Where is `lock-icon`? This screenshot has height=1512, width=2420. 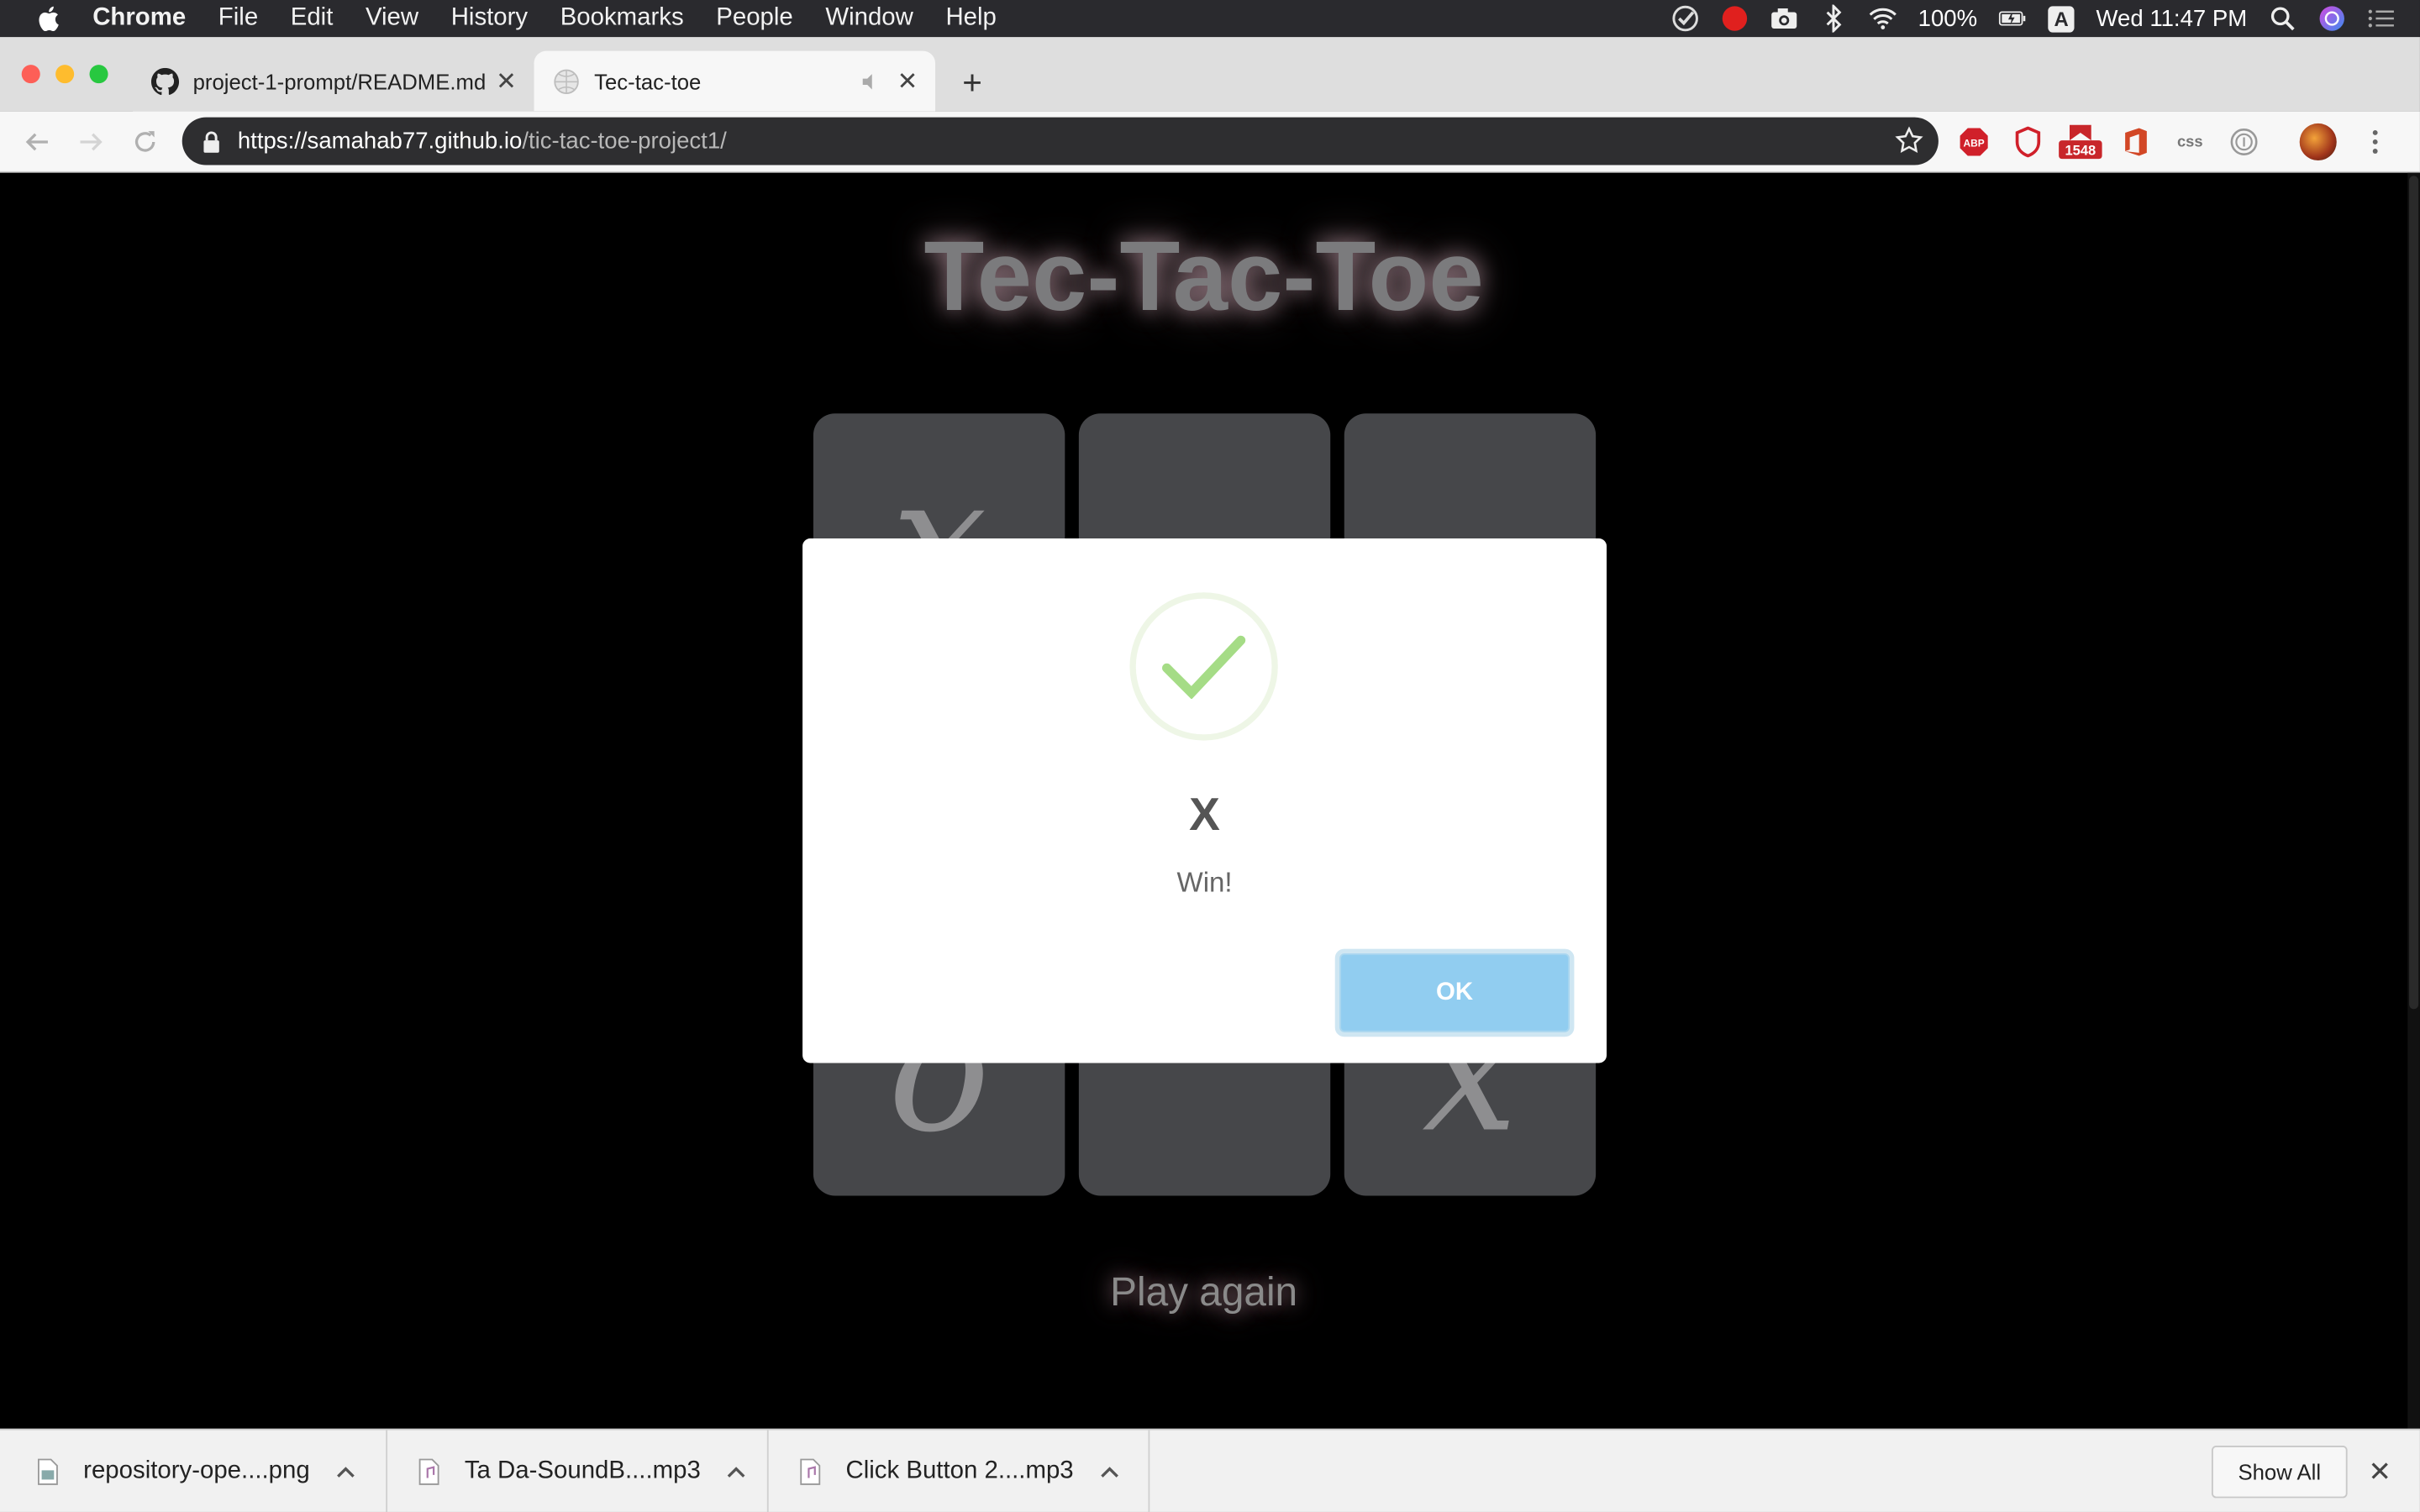 lock-icon is located at coordinates (212, 141).